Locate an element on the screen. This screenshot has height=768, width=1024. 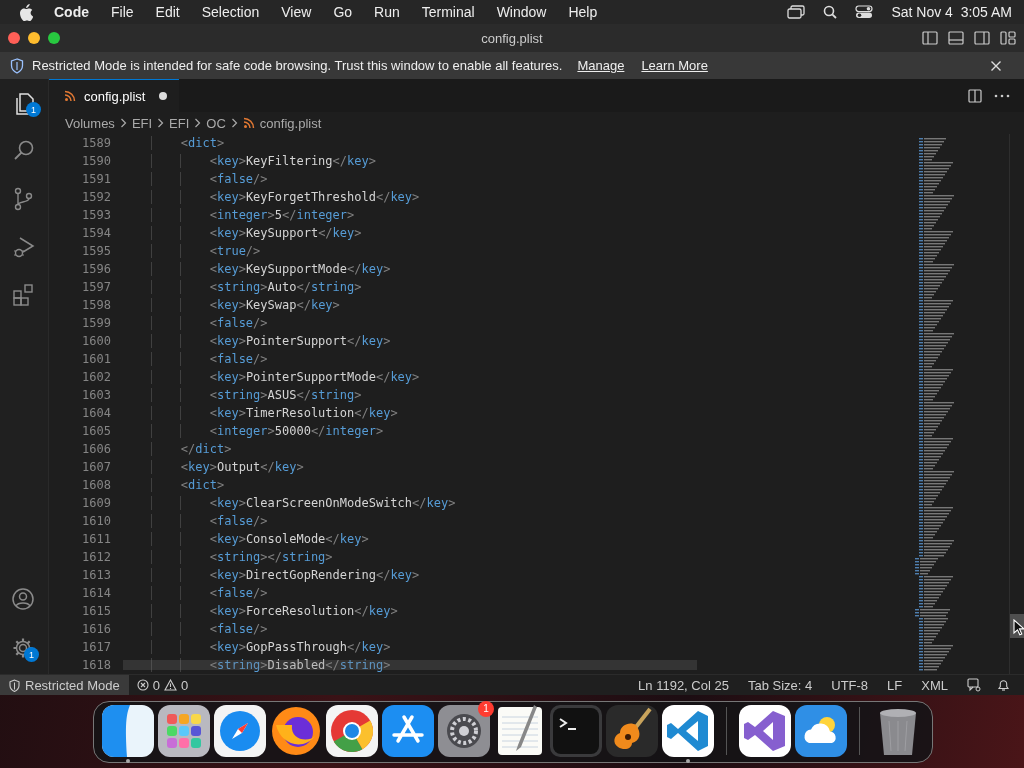
notification-badge: 1 is located at coordinates (486, 708).